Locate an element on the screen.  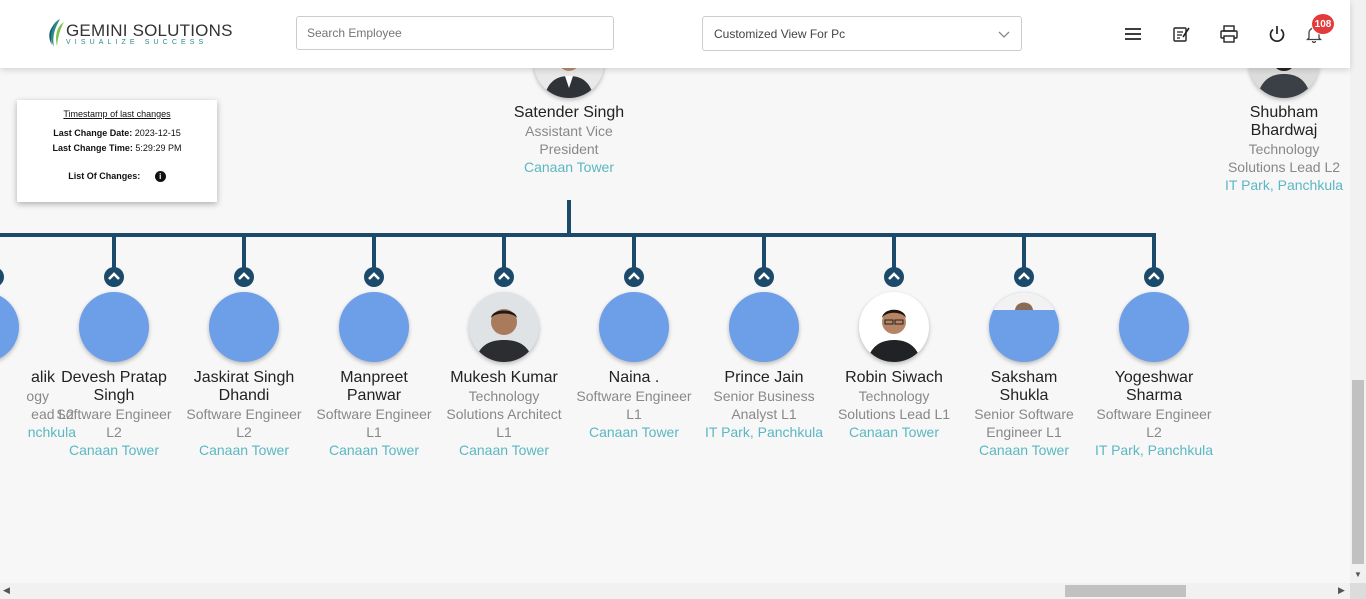
employee-name: Shubham is located at coordinates (1284, 112).